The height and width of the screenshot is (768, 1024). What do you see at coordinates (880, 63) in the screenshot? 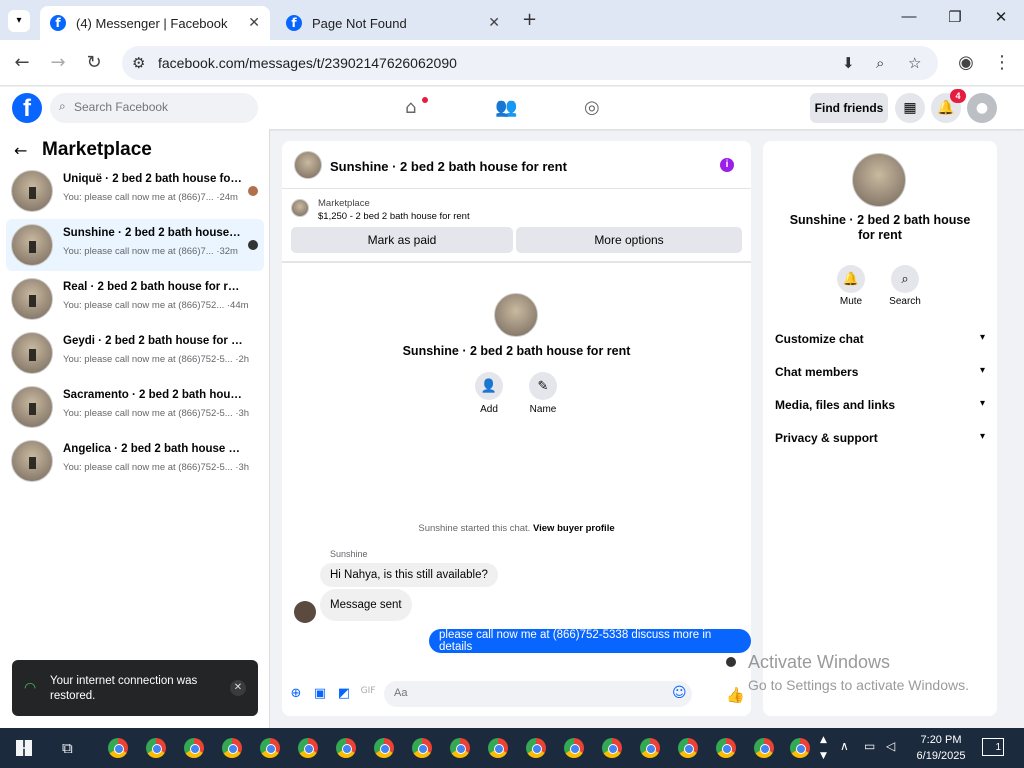
I see `zoom-icon: ⌕` at bounding box center [880, 63].